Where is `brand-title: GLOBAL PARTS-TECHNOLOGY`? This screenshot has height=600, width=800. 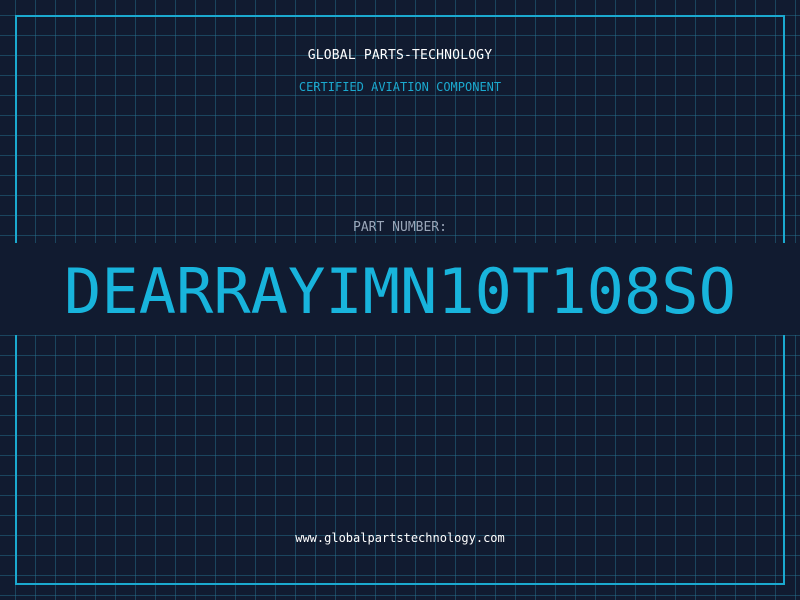
brand-title: GLOBAL PARTS-TECHNOLOGY is located at coordinates (400, 55).